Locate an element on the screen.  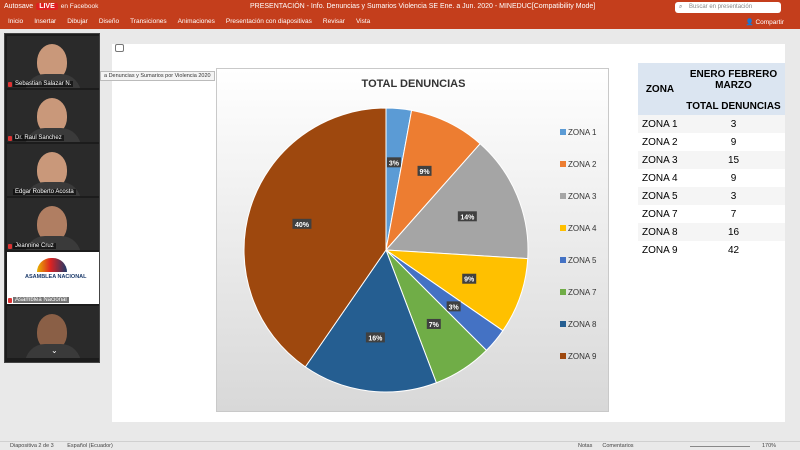
legend-item: ZONA 3 is located at coordinates (585, 197).